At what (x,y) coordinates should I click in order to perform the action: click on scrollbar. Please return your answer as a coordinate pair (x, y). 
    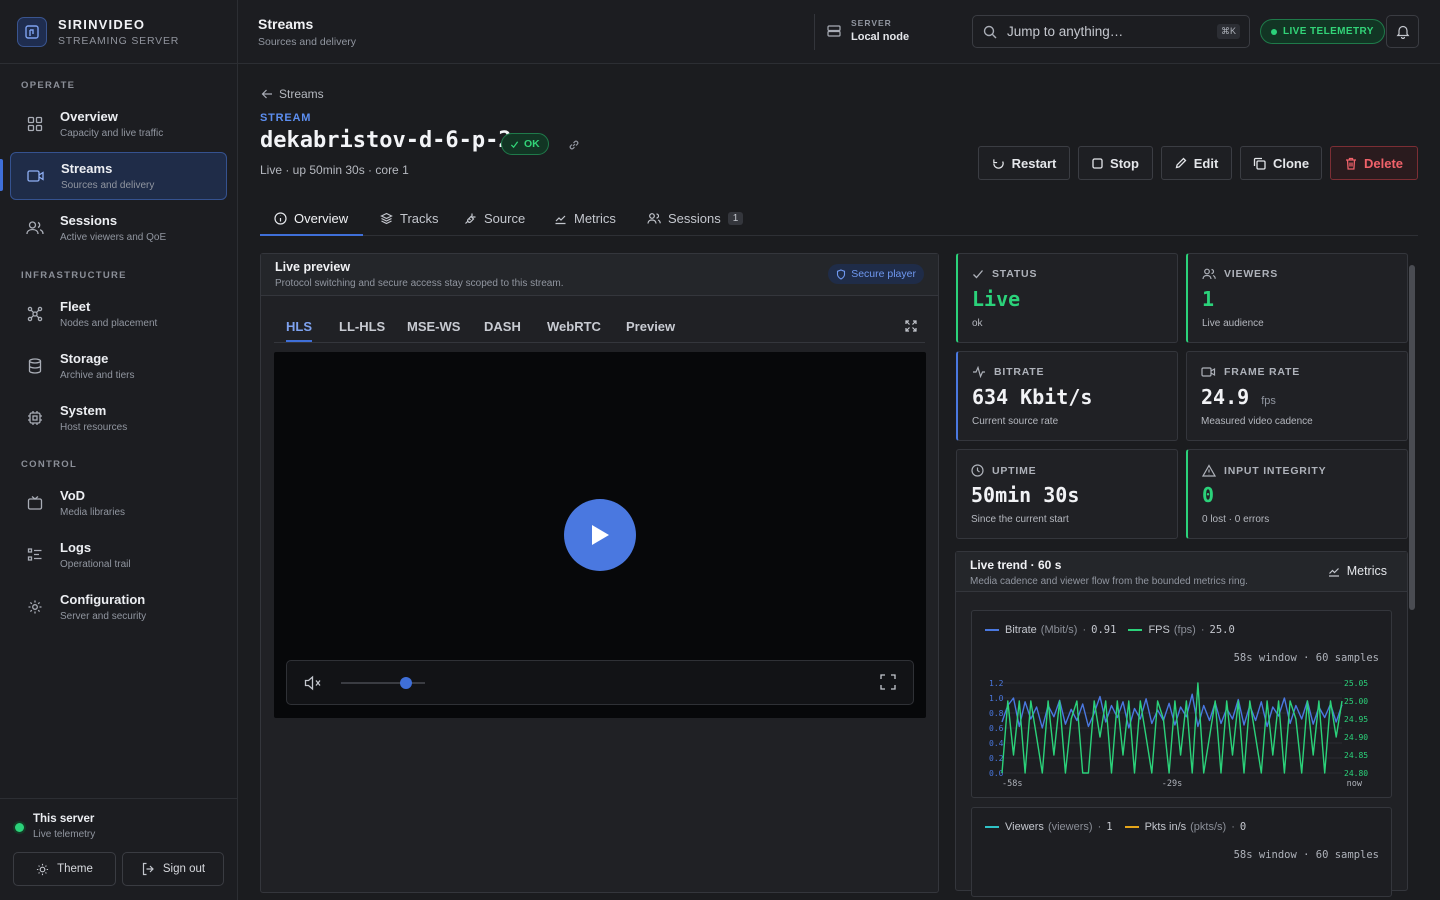
    Looking at the image, I should click on (1412, 565).